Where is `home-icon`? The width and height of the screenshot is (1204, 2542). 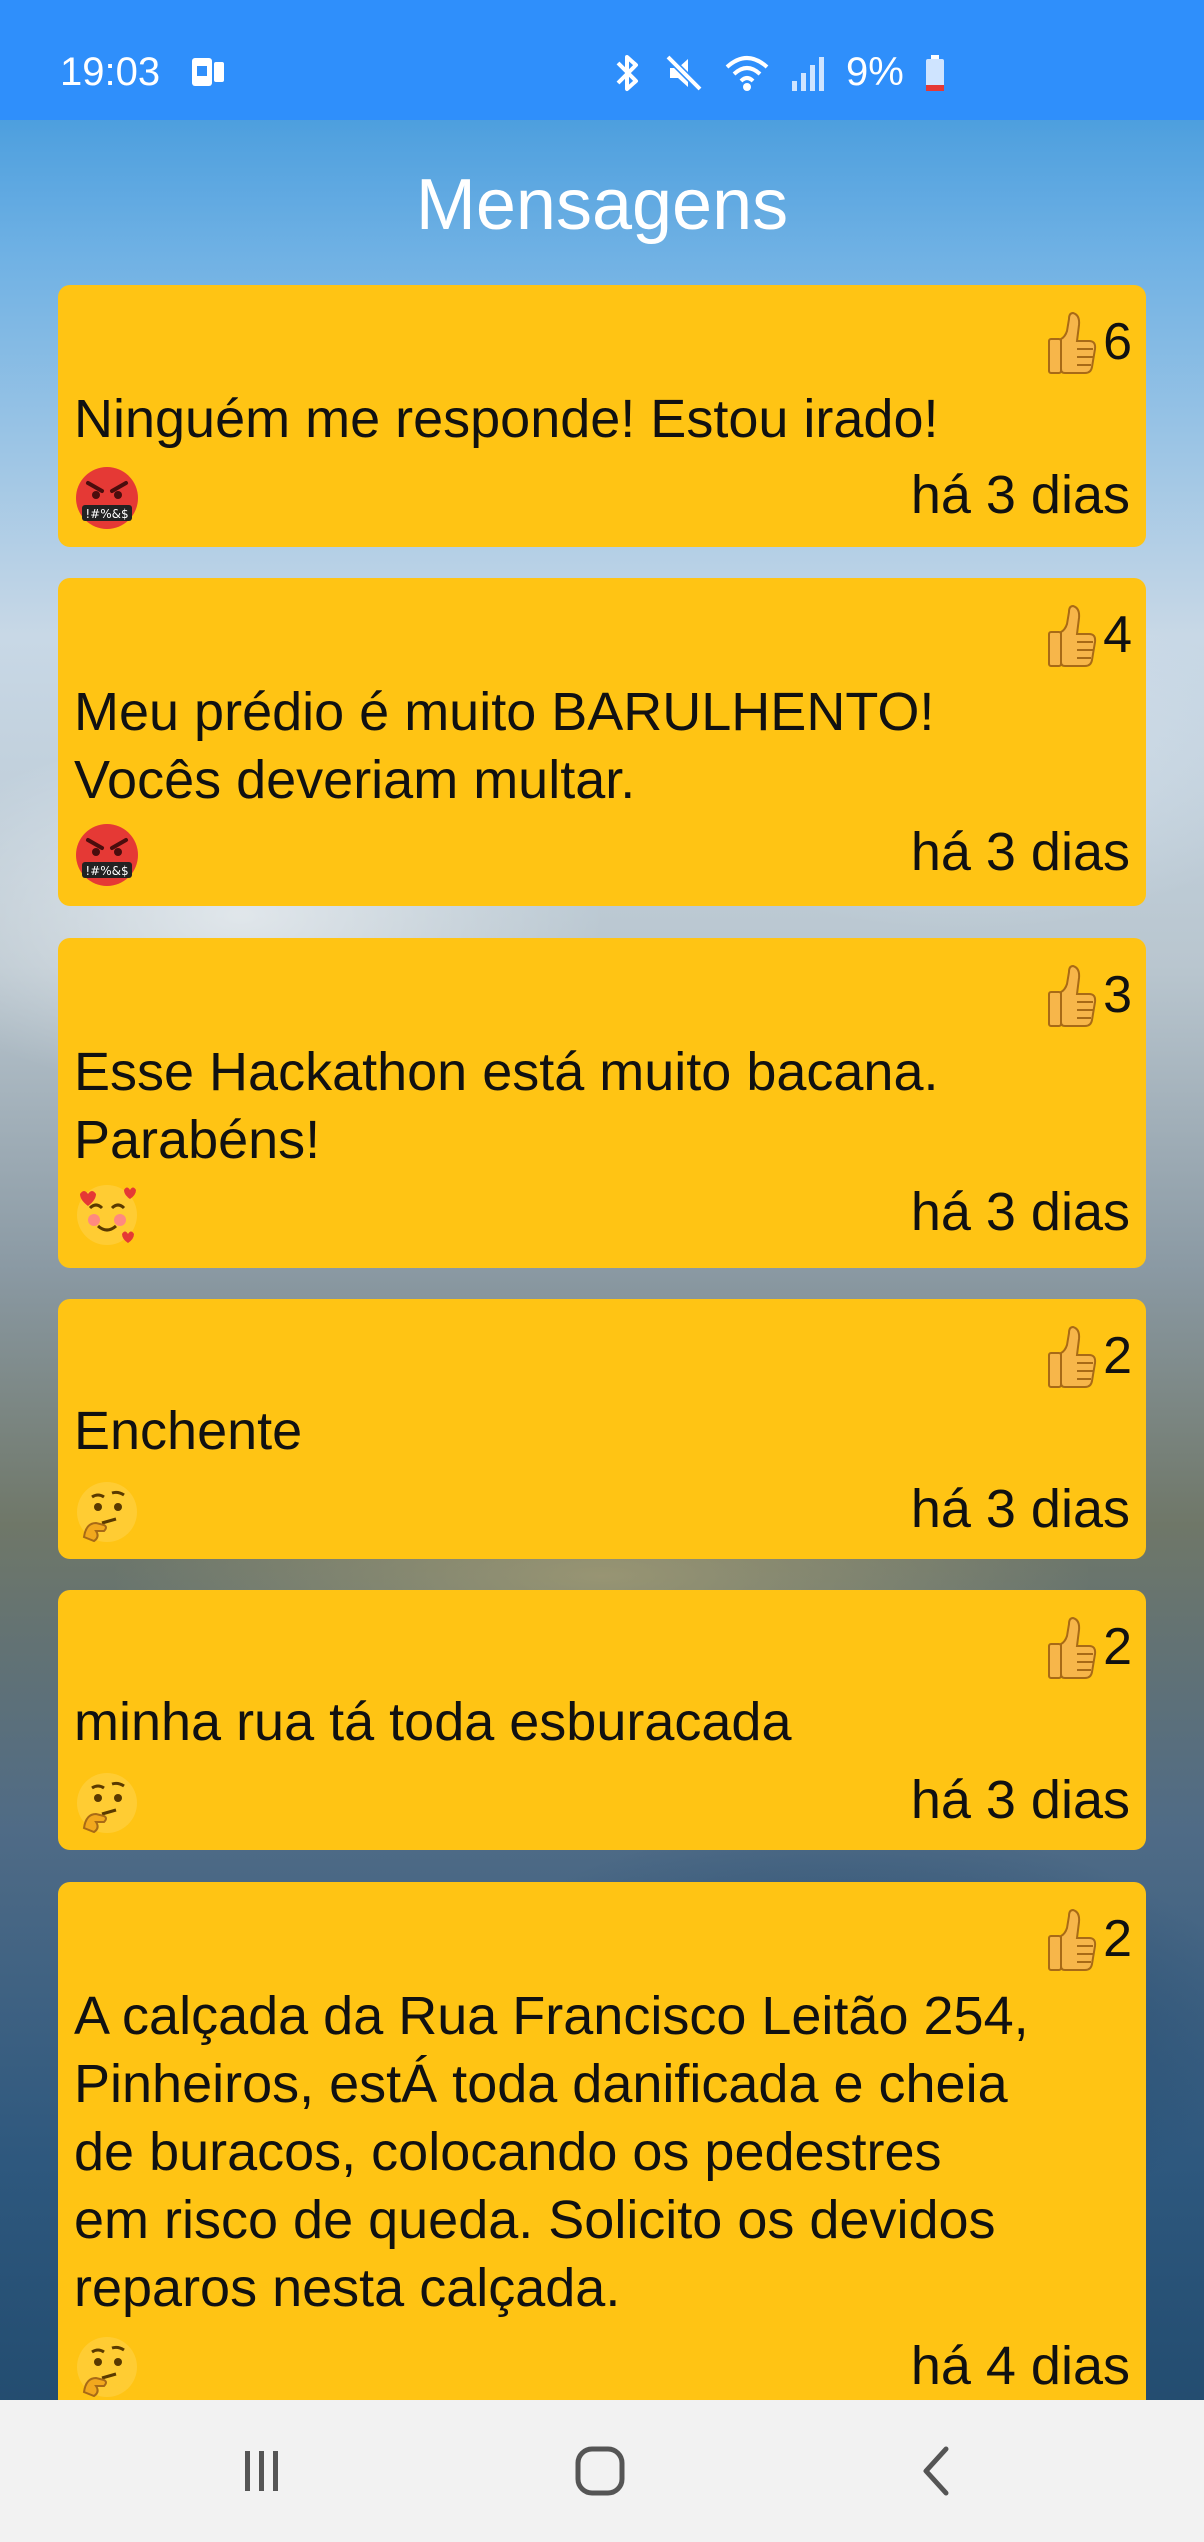 home-icon is located at coordinates (600, 2471).